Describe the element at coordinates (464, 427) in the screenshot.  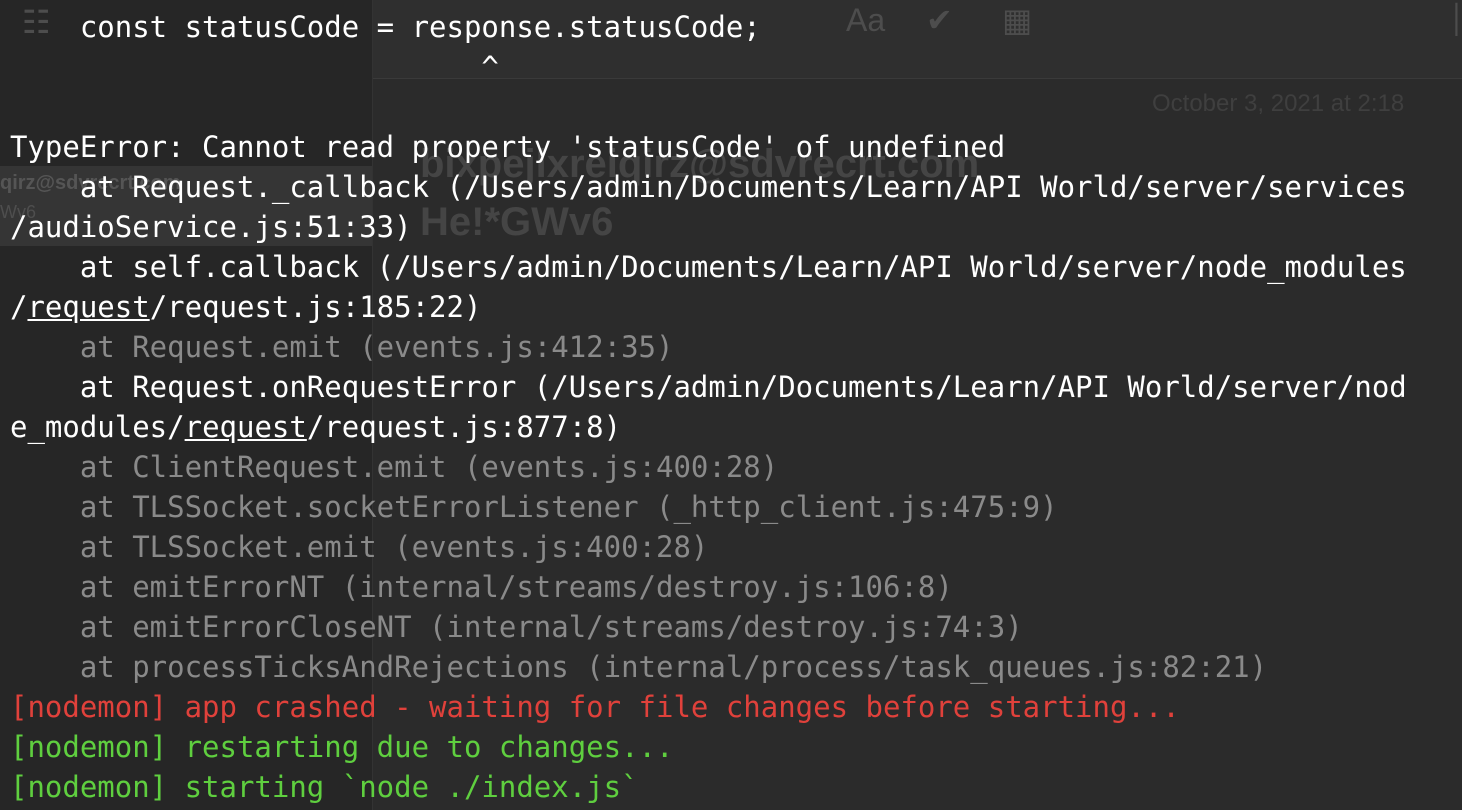
I see `path-segment: /request.js:877:8)` at that location.